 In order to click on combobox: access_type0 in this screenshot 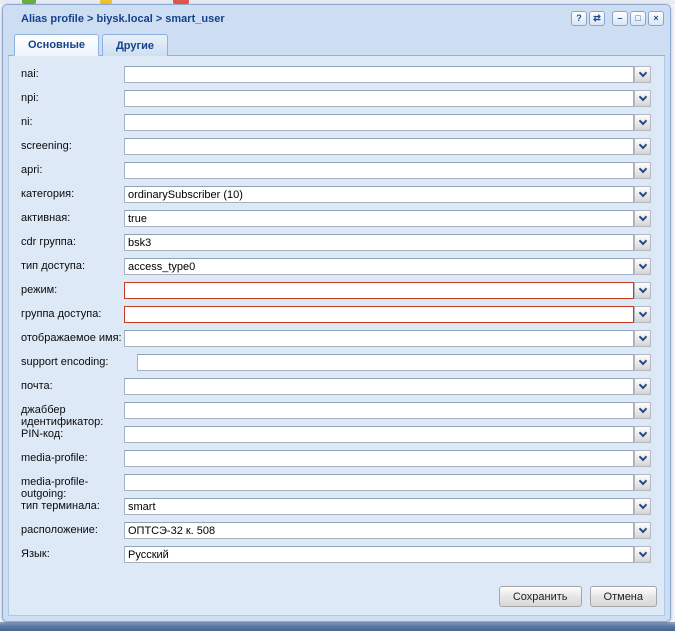, I will do `click(387, 266)`.